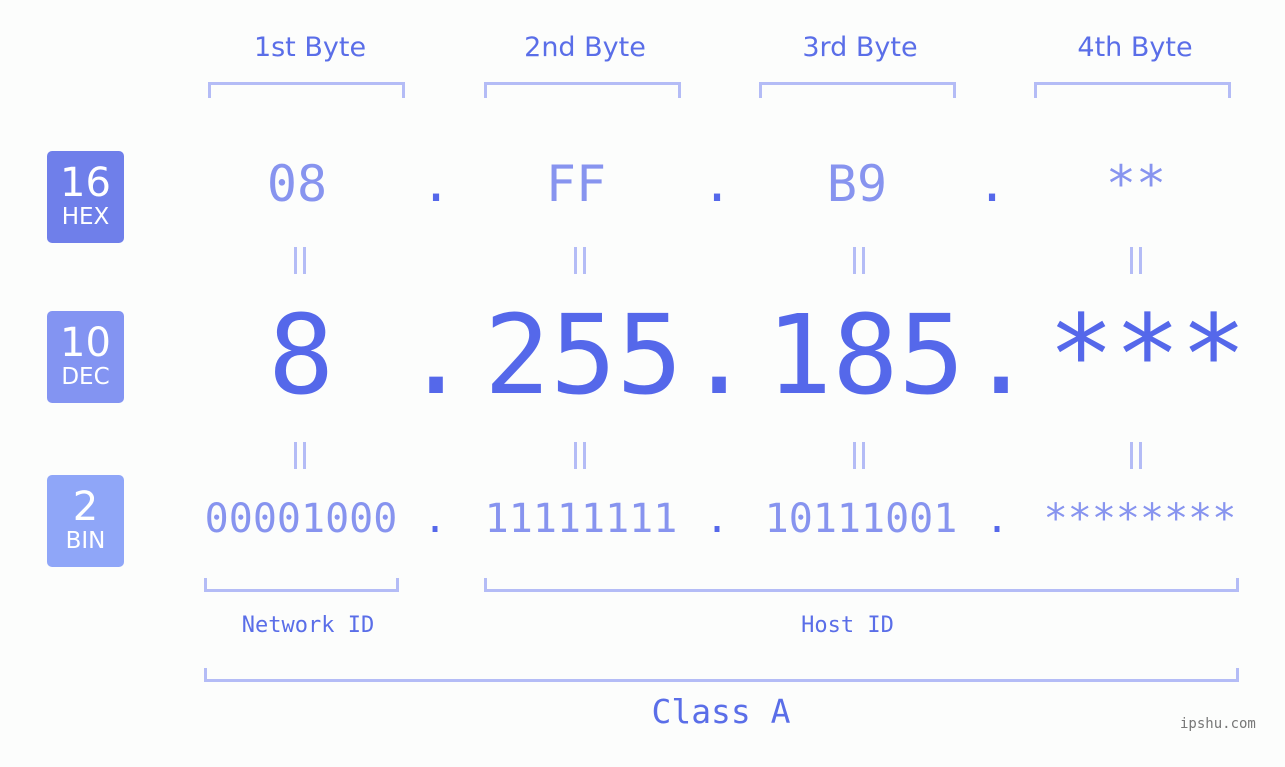 This screenshot has width=1285, height=767. Describe the element at coordinates (85, 541) in the screenshot. I see `bin-label: BIN` at that location.